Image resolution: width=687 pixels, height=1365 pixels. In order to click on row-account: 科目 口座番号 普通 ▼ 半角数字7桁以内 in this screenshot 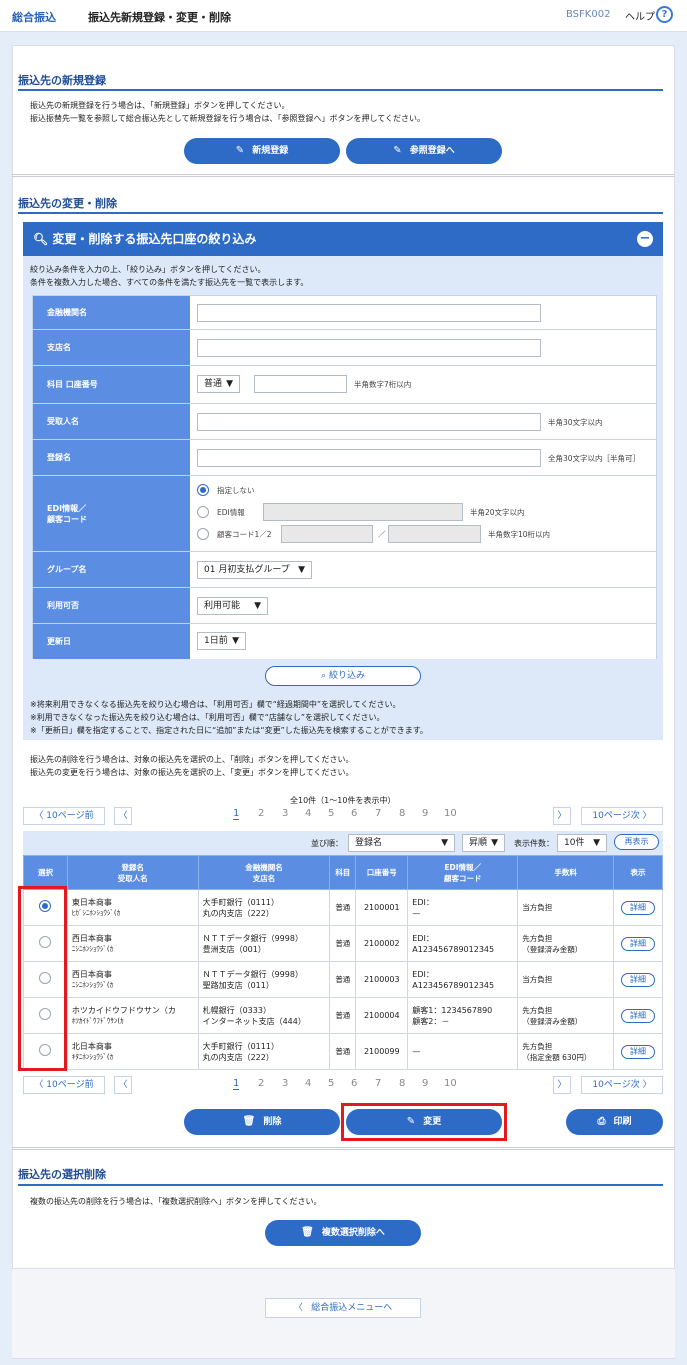, I will do `click(344, 385)`.